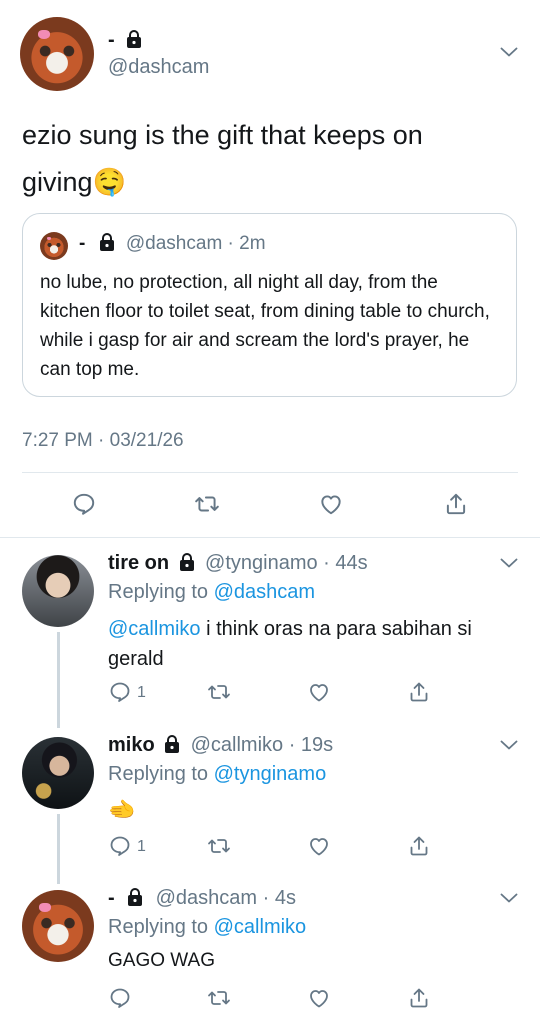 The width and height of the screenshot is (540, 1024). I want to click on reply-header: - @dashcam · 4s, so click(202, 898).